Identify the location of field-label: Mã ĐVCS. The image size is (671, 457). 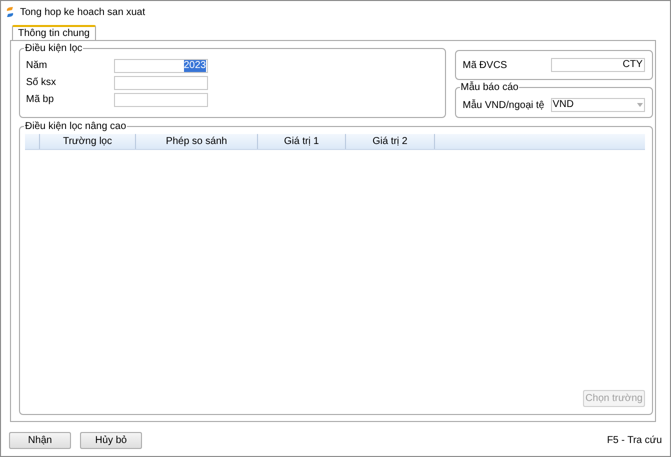
(485, 65).